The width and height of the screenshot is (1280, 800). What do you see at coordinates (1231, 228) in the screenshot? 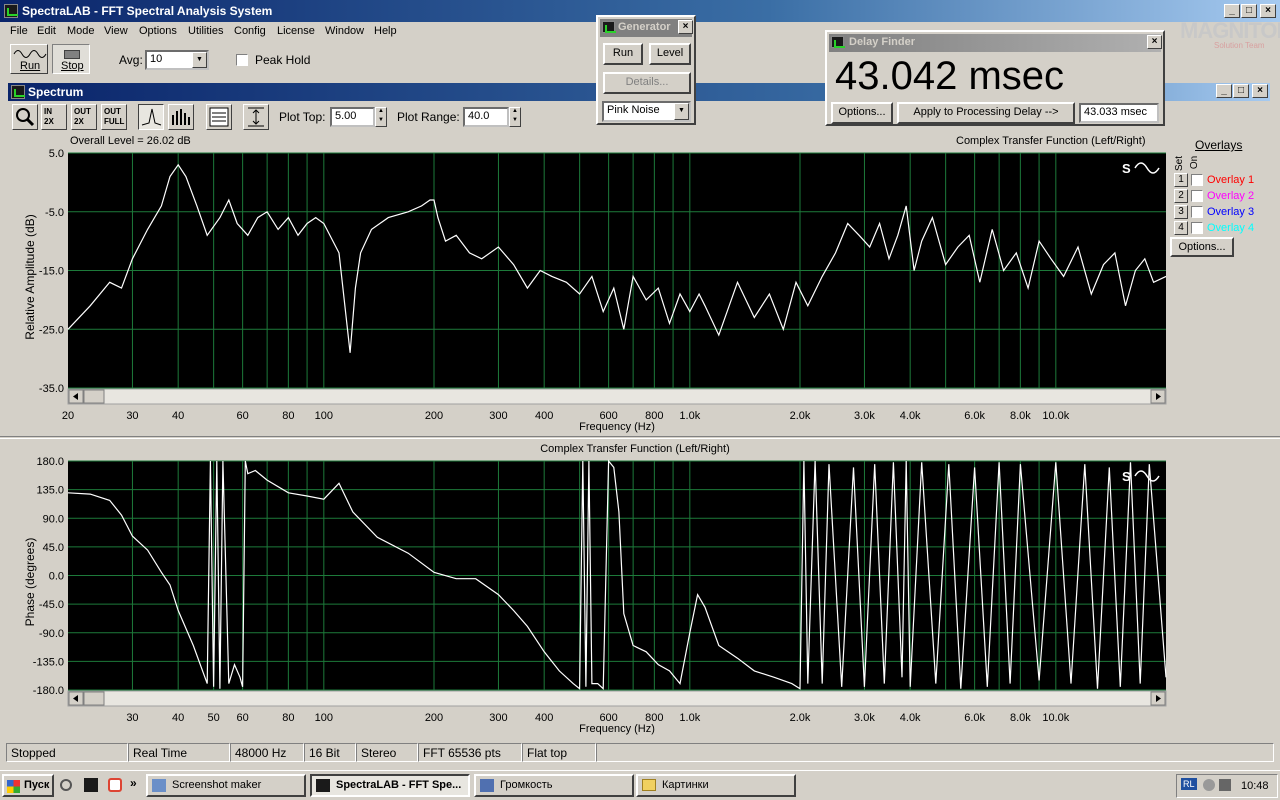
I see `overlay-label-4: Overlay 4` at bounding box center [1231, 228].